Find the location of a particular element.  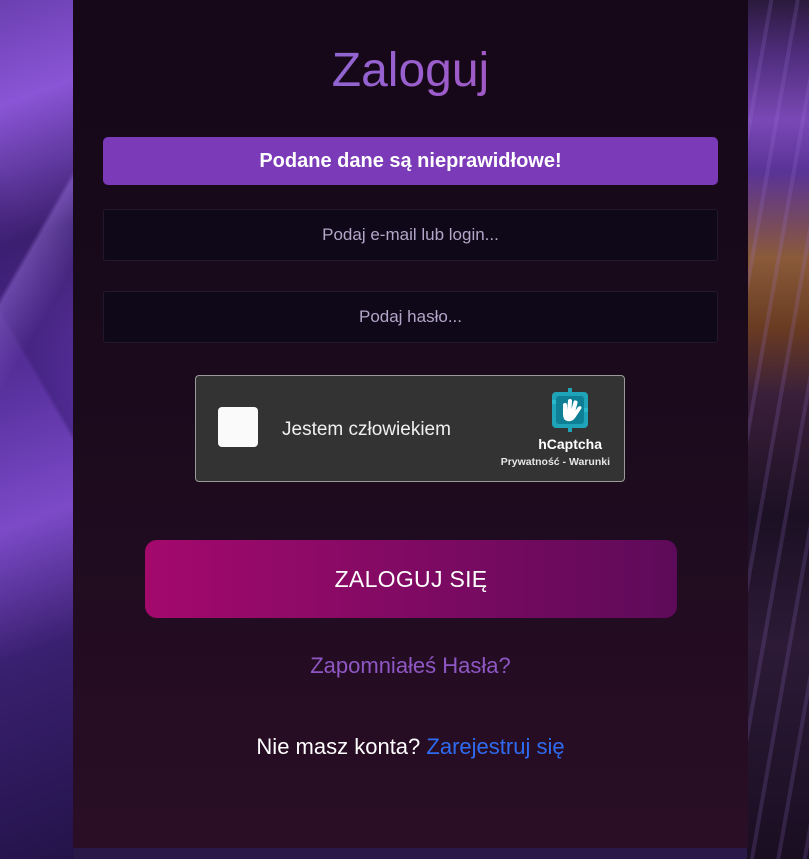

register-prompt: Nie masz konta? Zarejestruj się is located at coordinates (410, 747).